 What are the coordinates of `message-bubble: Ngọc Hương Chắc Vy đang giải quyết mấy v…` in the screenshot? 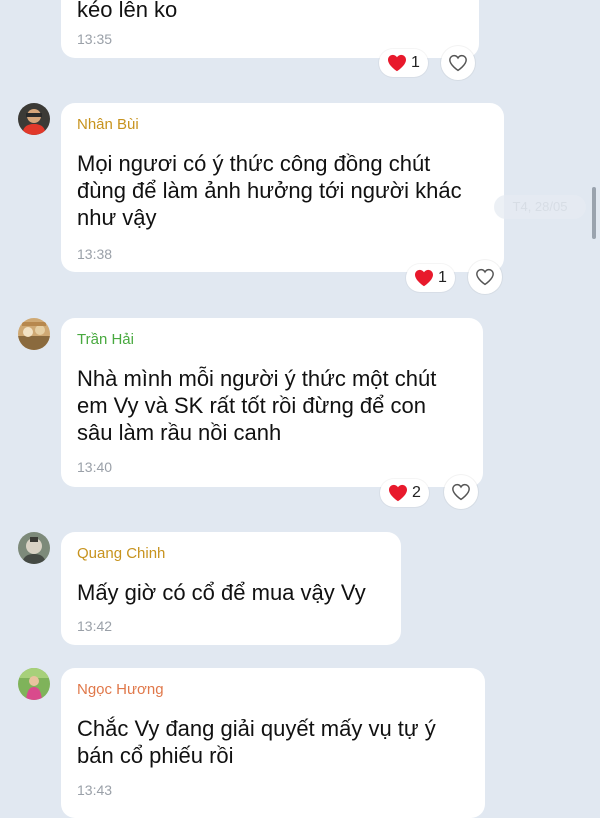 It's located at (273, 743).